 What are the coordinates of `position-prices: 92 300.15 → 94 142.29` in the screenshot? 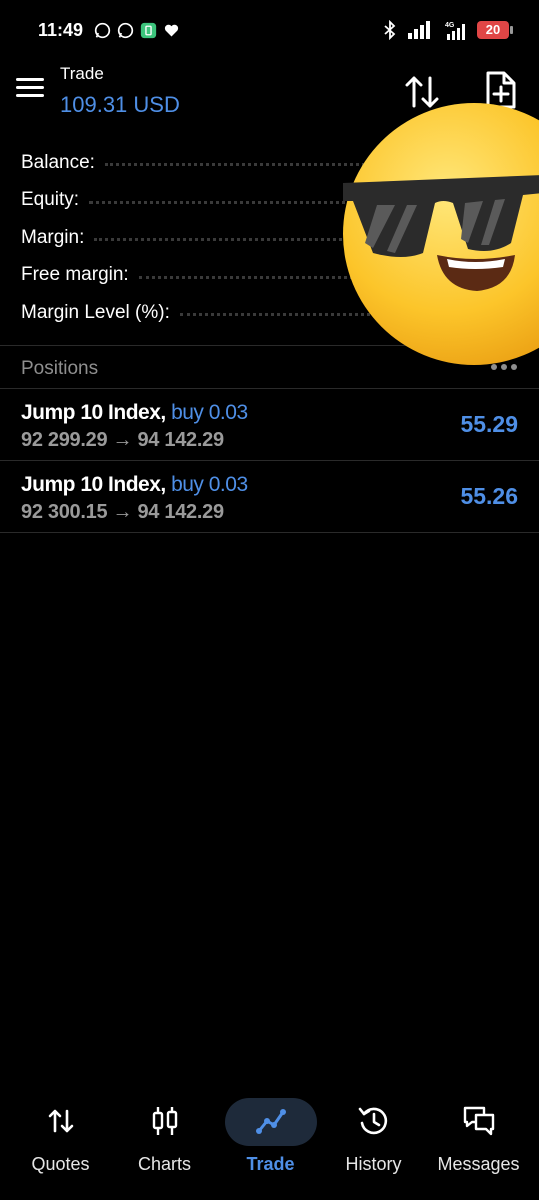 It's located at (122, 512).